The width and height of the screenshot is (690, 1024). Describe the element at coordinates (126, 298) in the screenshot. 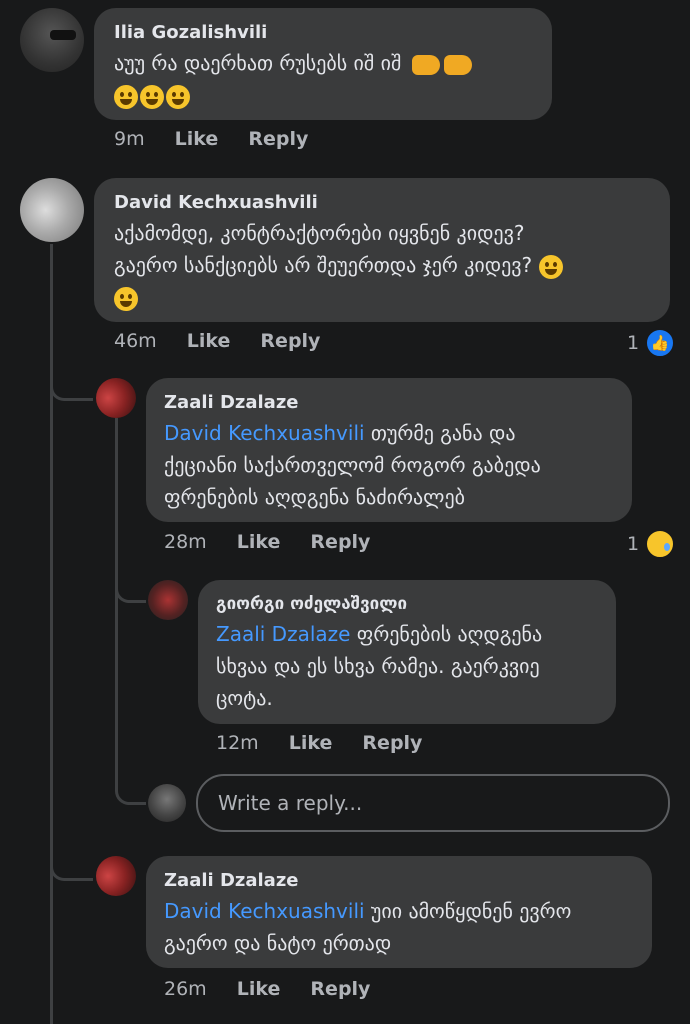

I see `smile-emoji-icon` at that location.